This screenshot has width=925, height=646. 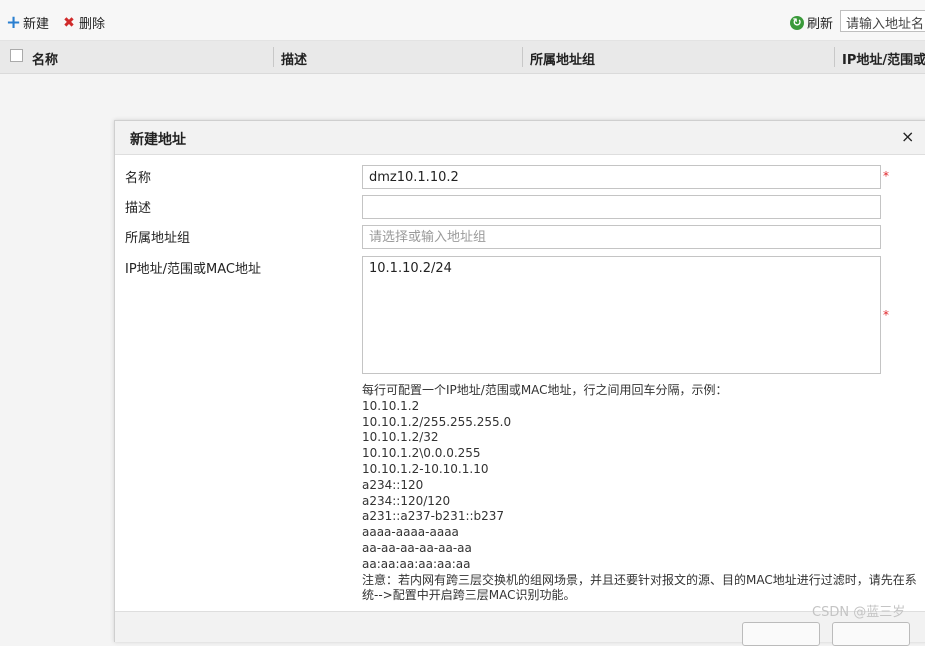 I want to click on hint-example: 10.10.1.2/255.255.255.0, so click(x=437, y=421).